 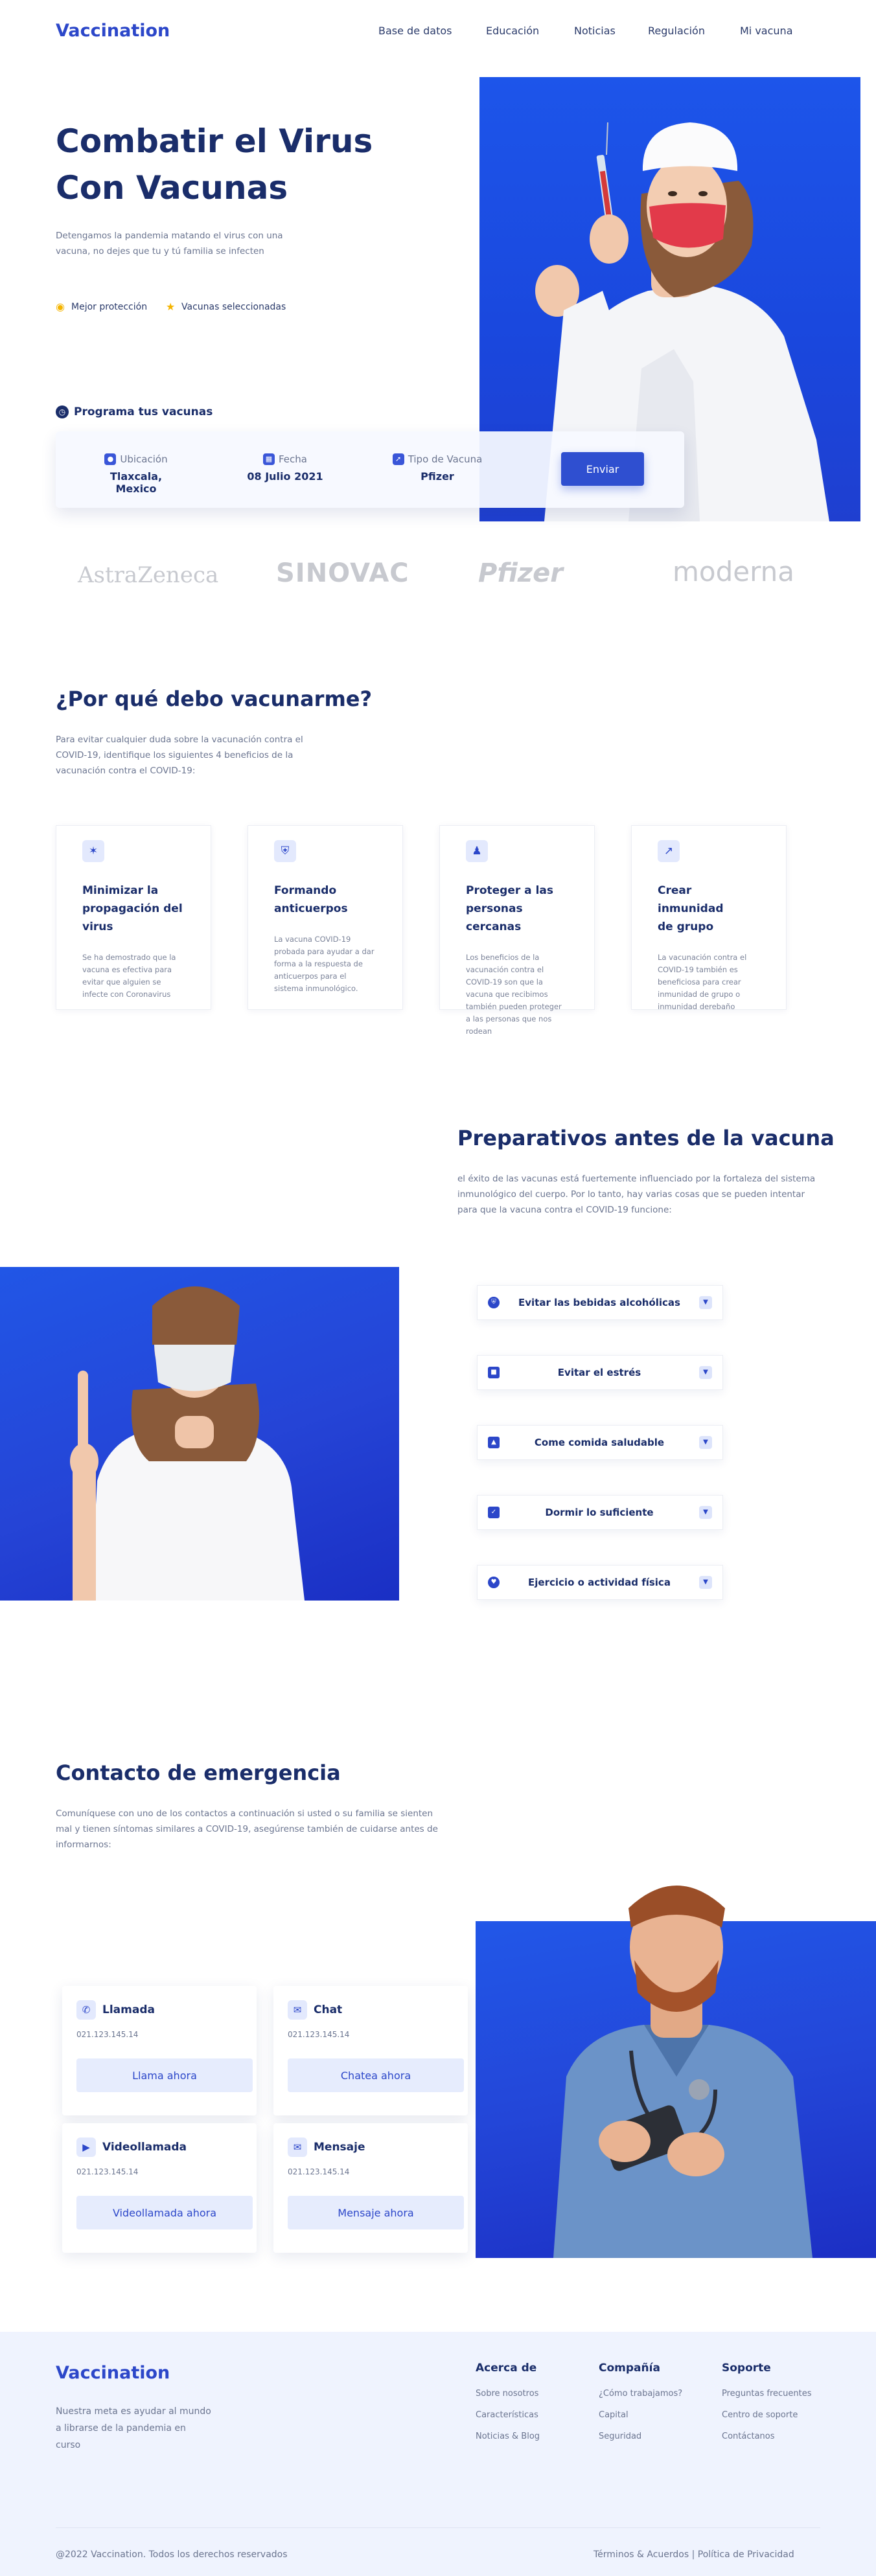 I want to click on chat-now-button: Chatea ahora, so click(x=376, y=2075).